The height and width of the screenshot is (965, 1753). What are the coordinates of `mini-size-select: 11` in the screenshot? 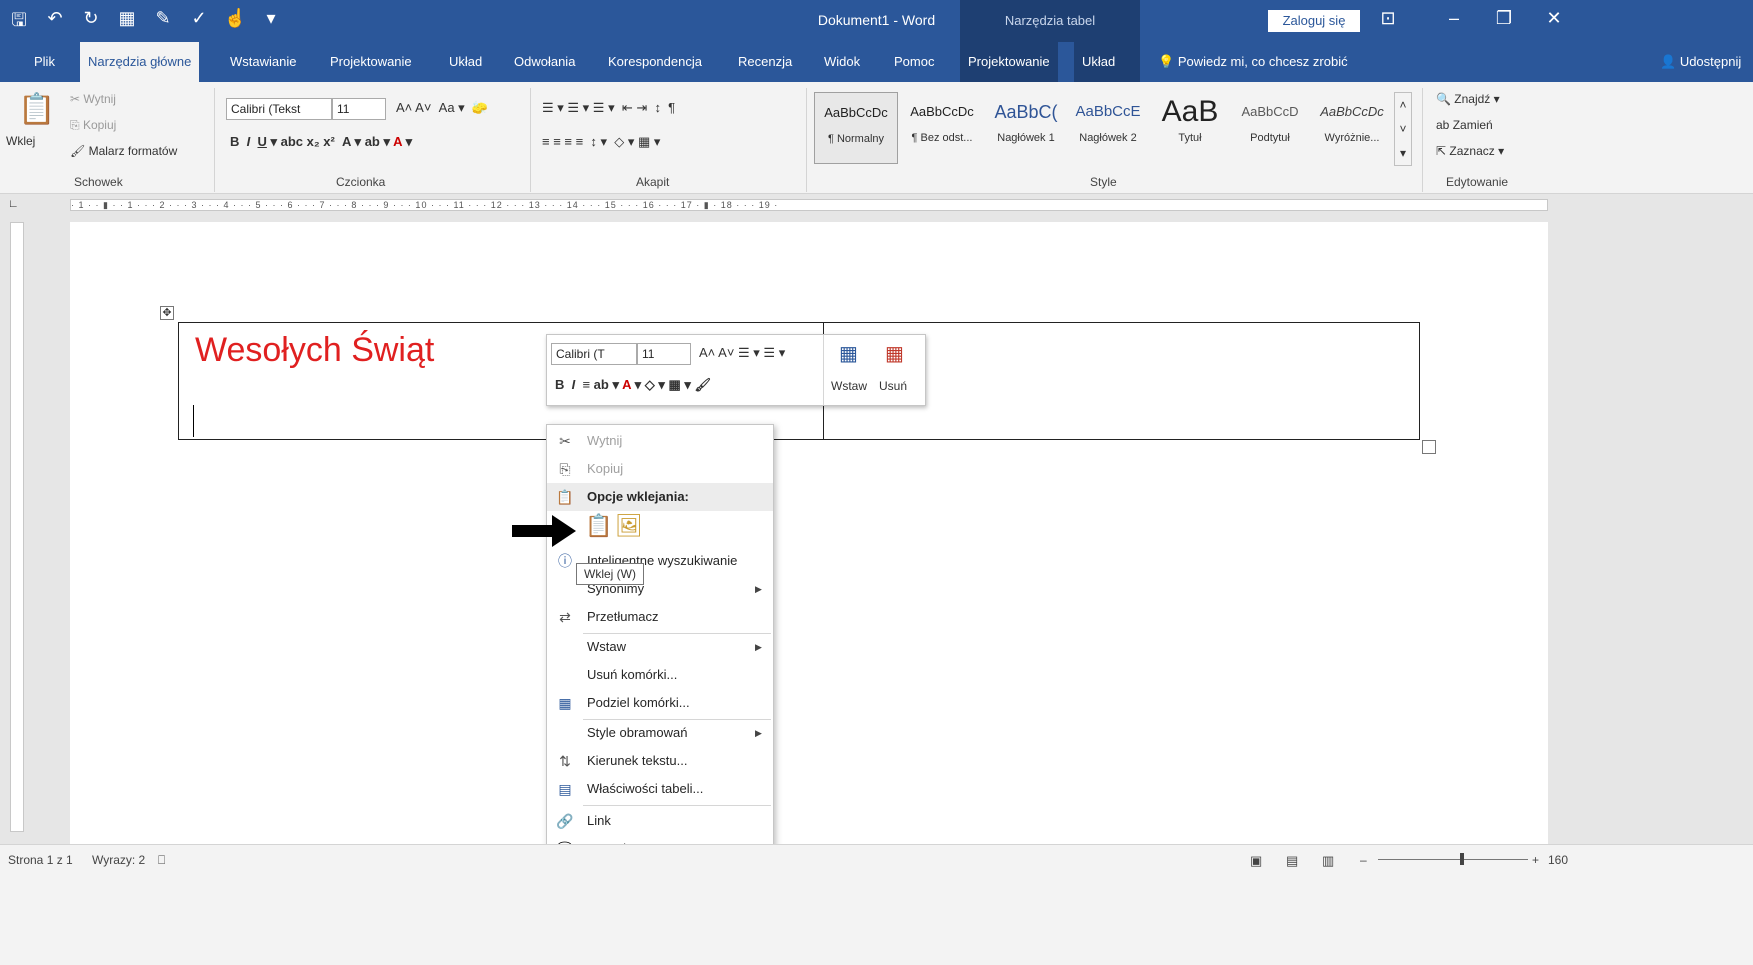 It's located at (664, 354).